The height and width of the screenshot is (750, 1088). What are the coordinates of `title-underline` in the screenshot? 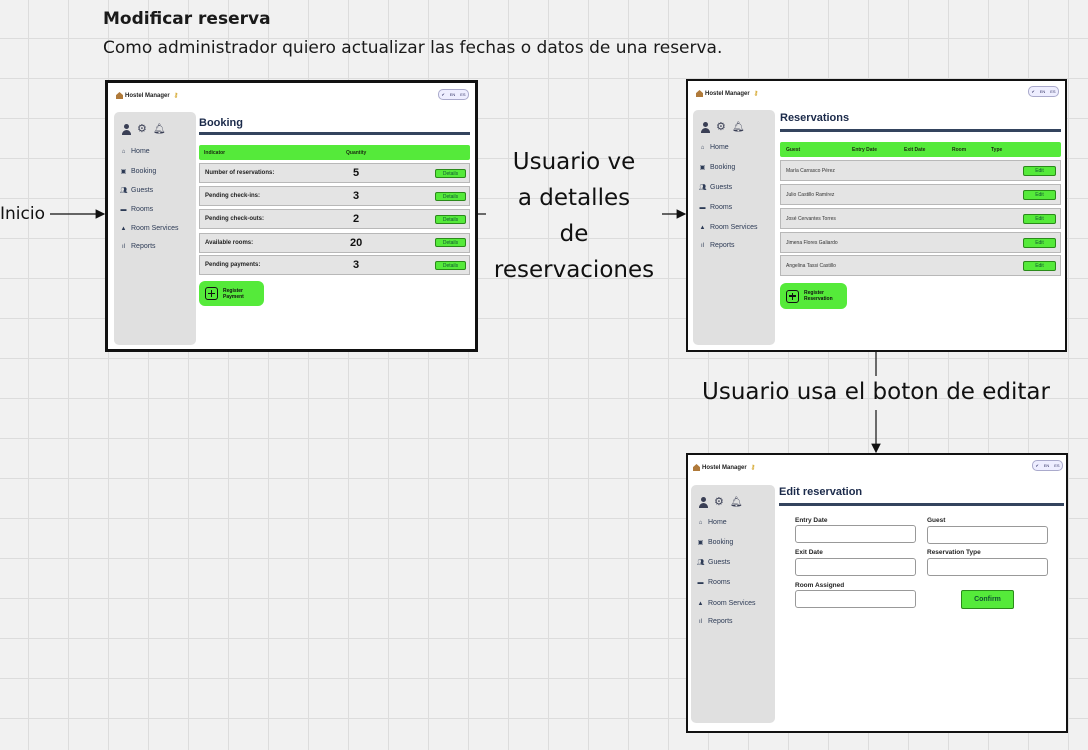 It's located at (920, 130).